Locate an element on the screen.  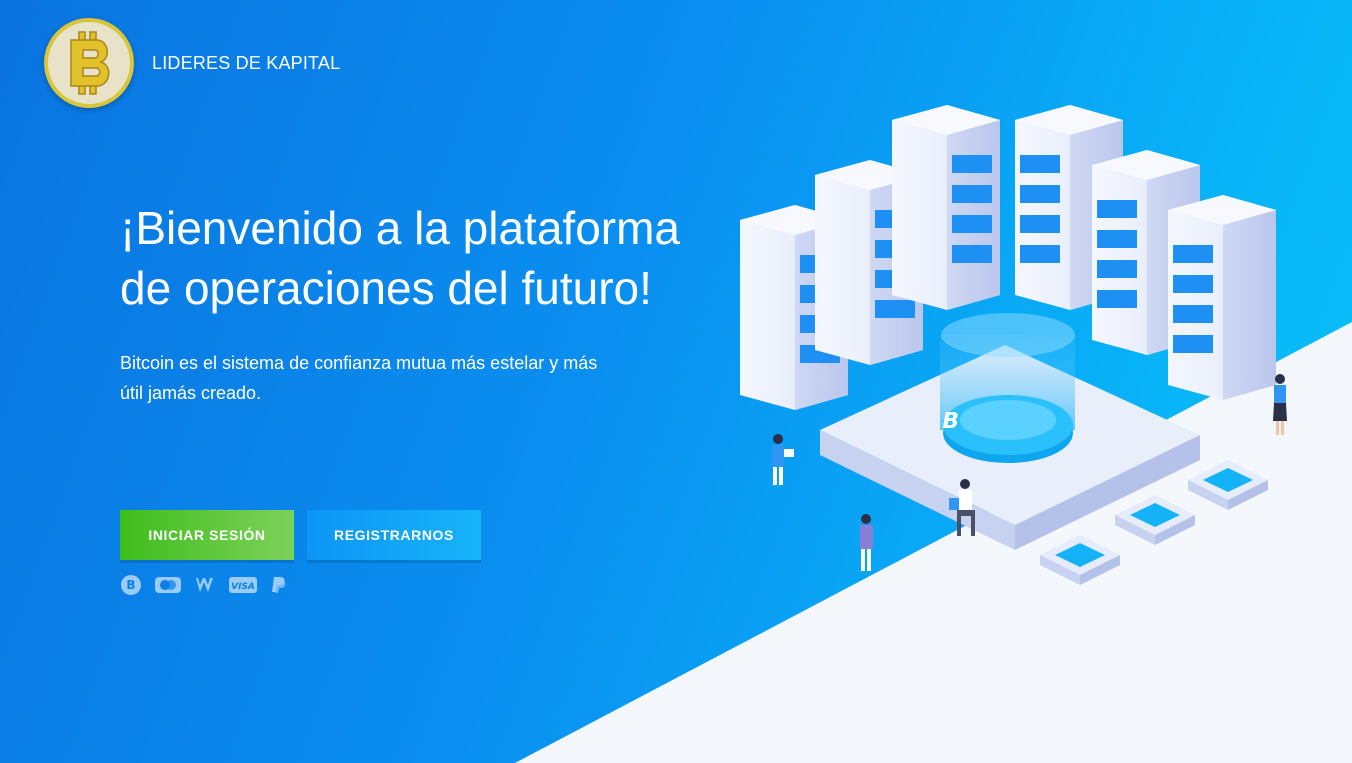
card-icon is located at coordinates (168, 585).